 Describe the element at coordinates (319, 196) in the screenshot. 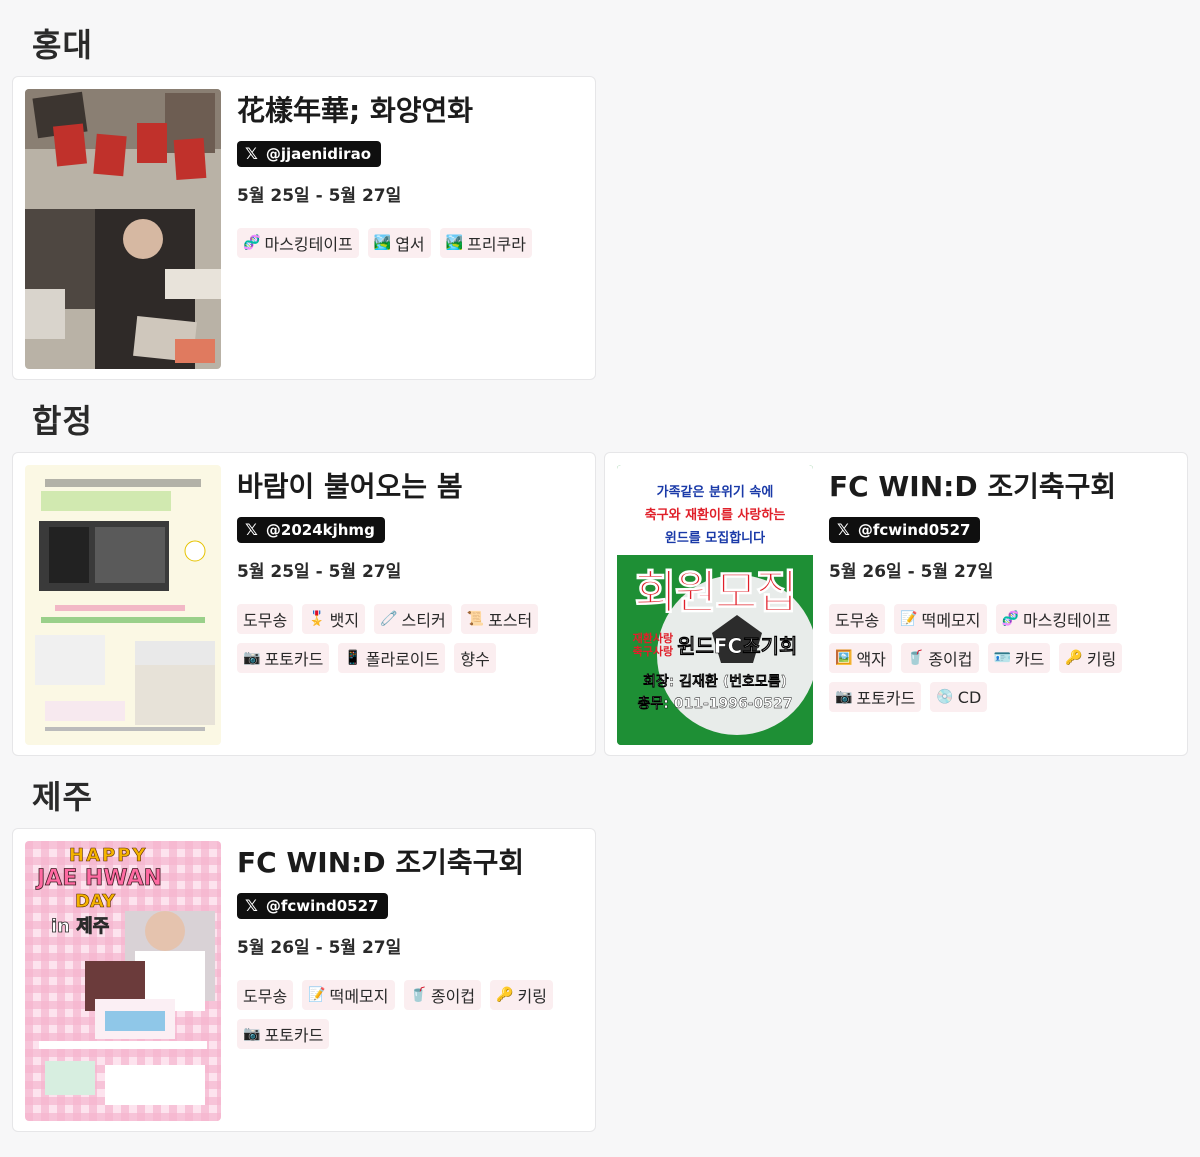

I see `event-dates: 5월 25일 - 5월 27일` at that location.